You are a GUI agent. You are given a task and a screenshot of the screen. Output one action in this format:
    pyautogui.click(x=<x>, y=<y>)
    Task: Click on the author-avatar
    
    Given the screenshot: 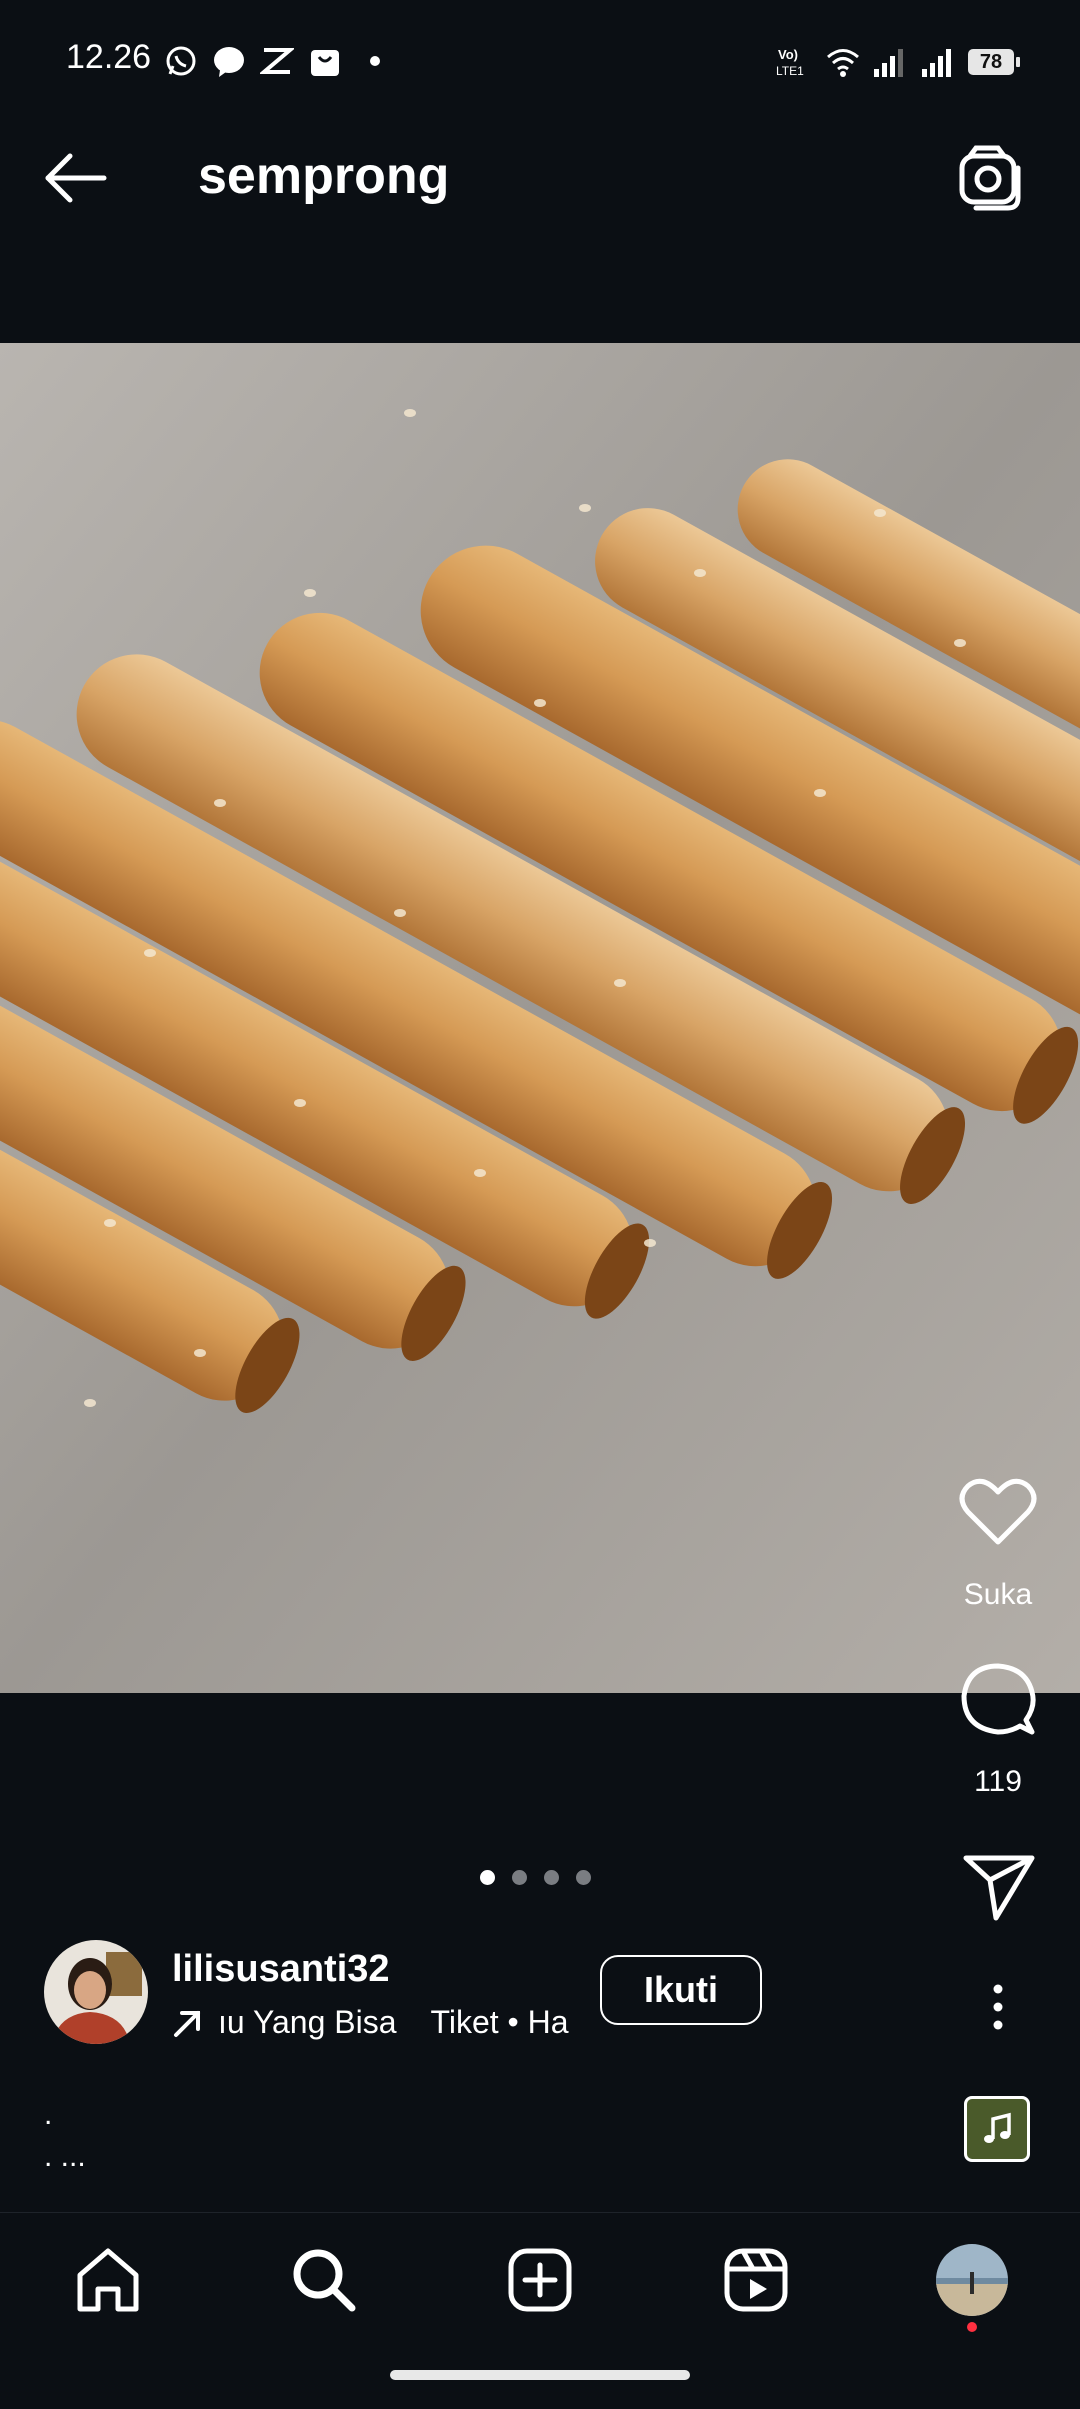 What is the action you would take?
    pyautogui.click(x=96, y=1992)
    